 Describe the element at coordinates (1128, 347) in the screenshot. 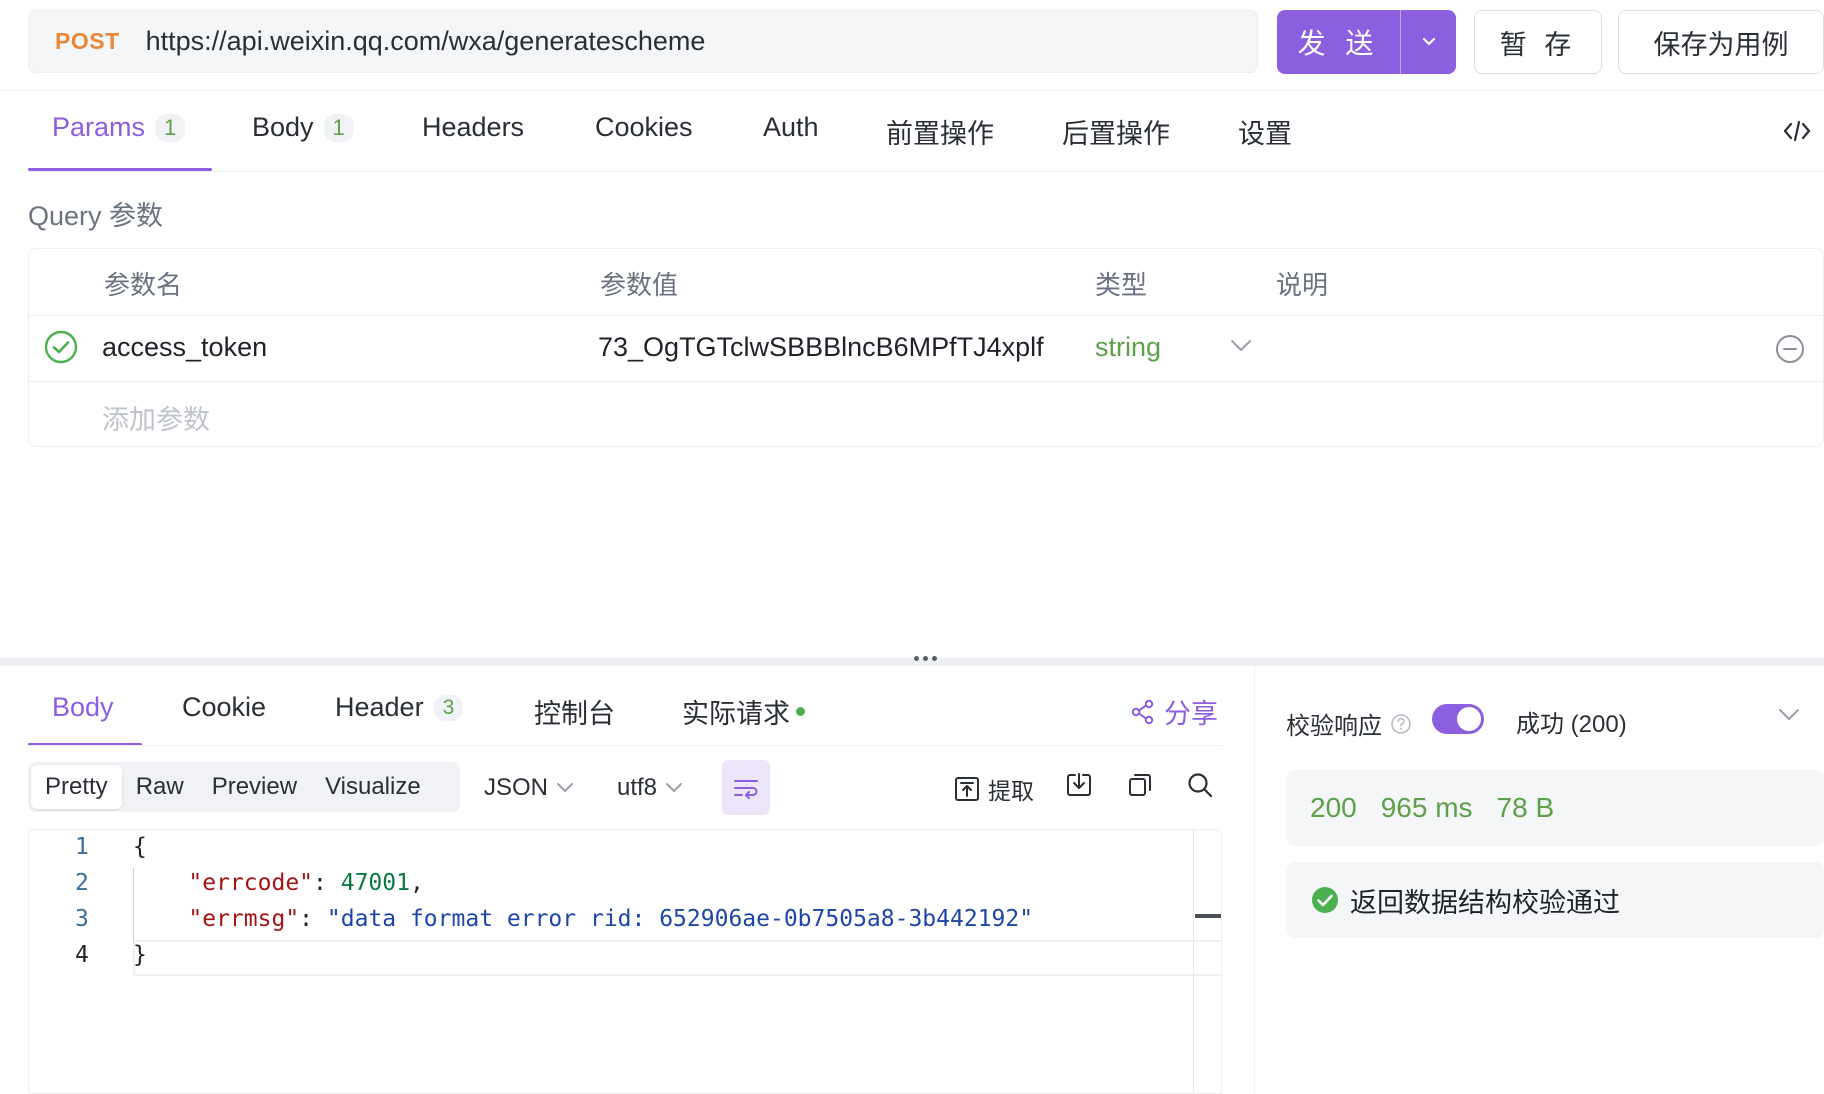

I see `param-type-select: string` at that location.